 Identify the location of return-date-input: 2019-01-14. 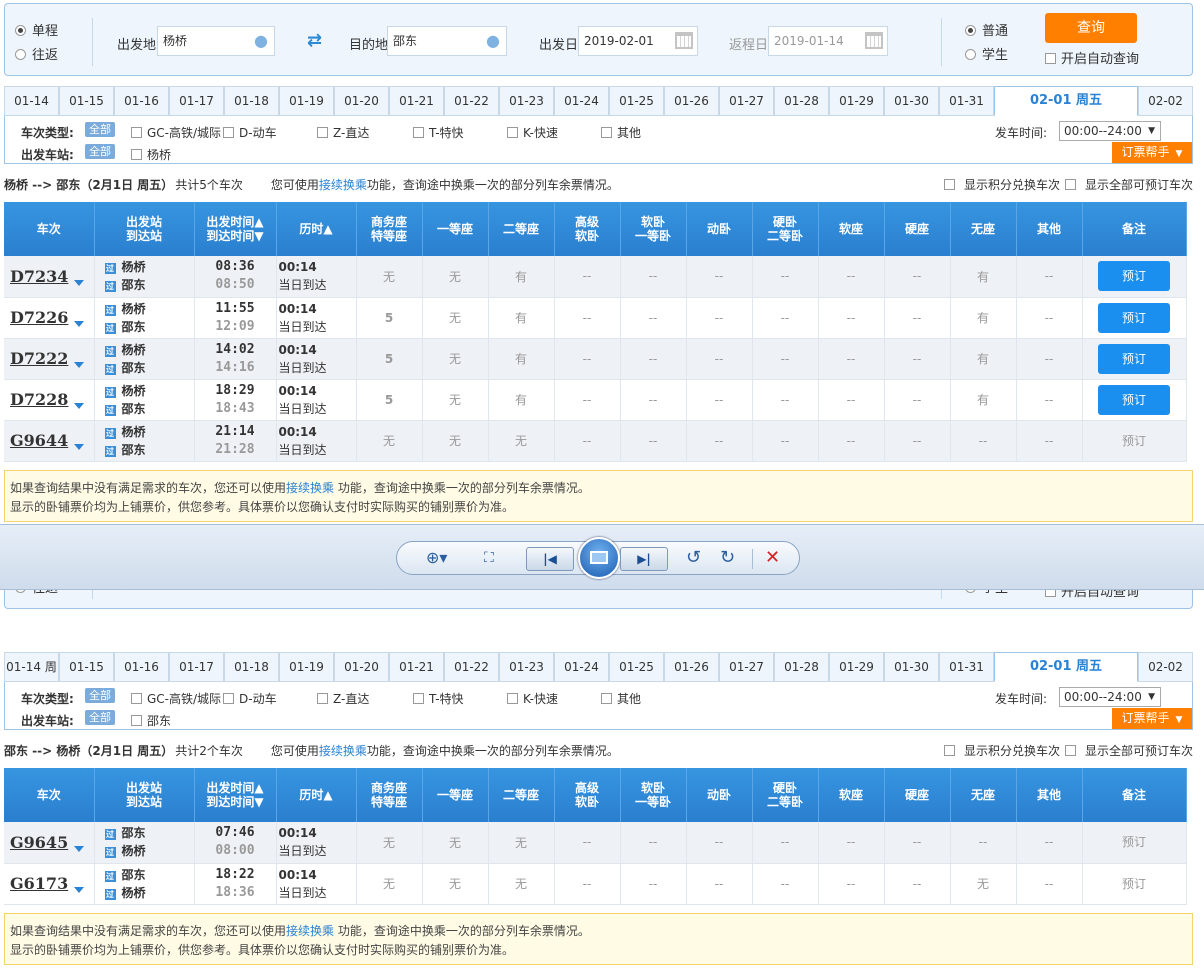
(828, 41).